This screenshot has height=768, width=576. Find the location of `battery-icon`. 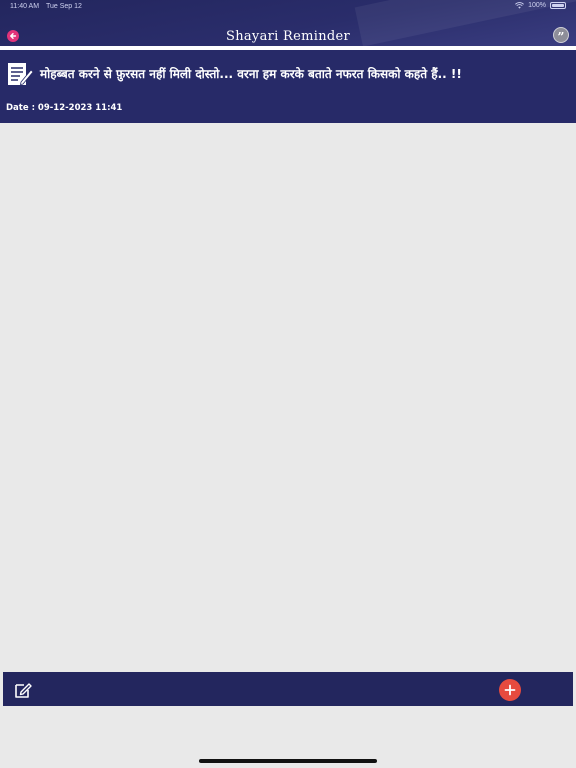

battery-icon is located at coordinates (558, 5).